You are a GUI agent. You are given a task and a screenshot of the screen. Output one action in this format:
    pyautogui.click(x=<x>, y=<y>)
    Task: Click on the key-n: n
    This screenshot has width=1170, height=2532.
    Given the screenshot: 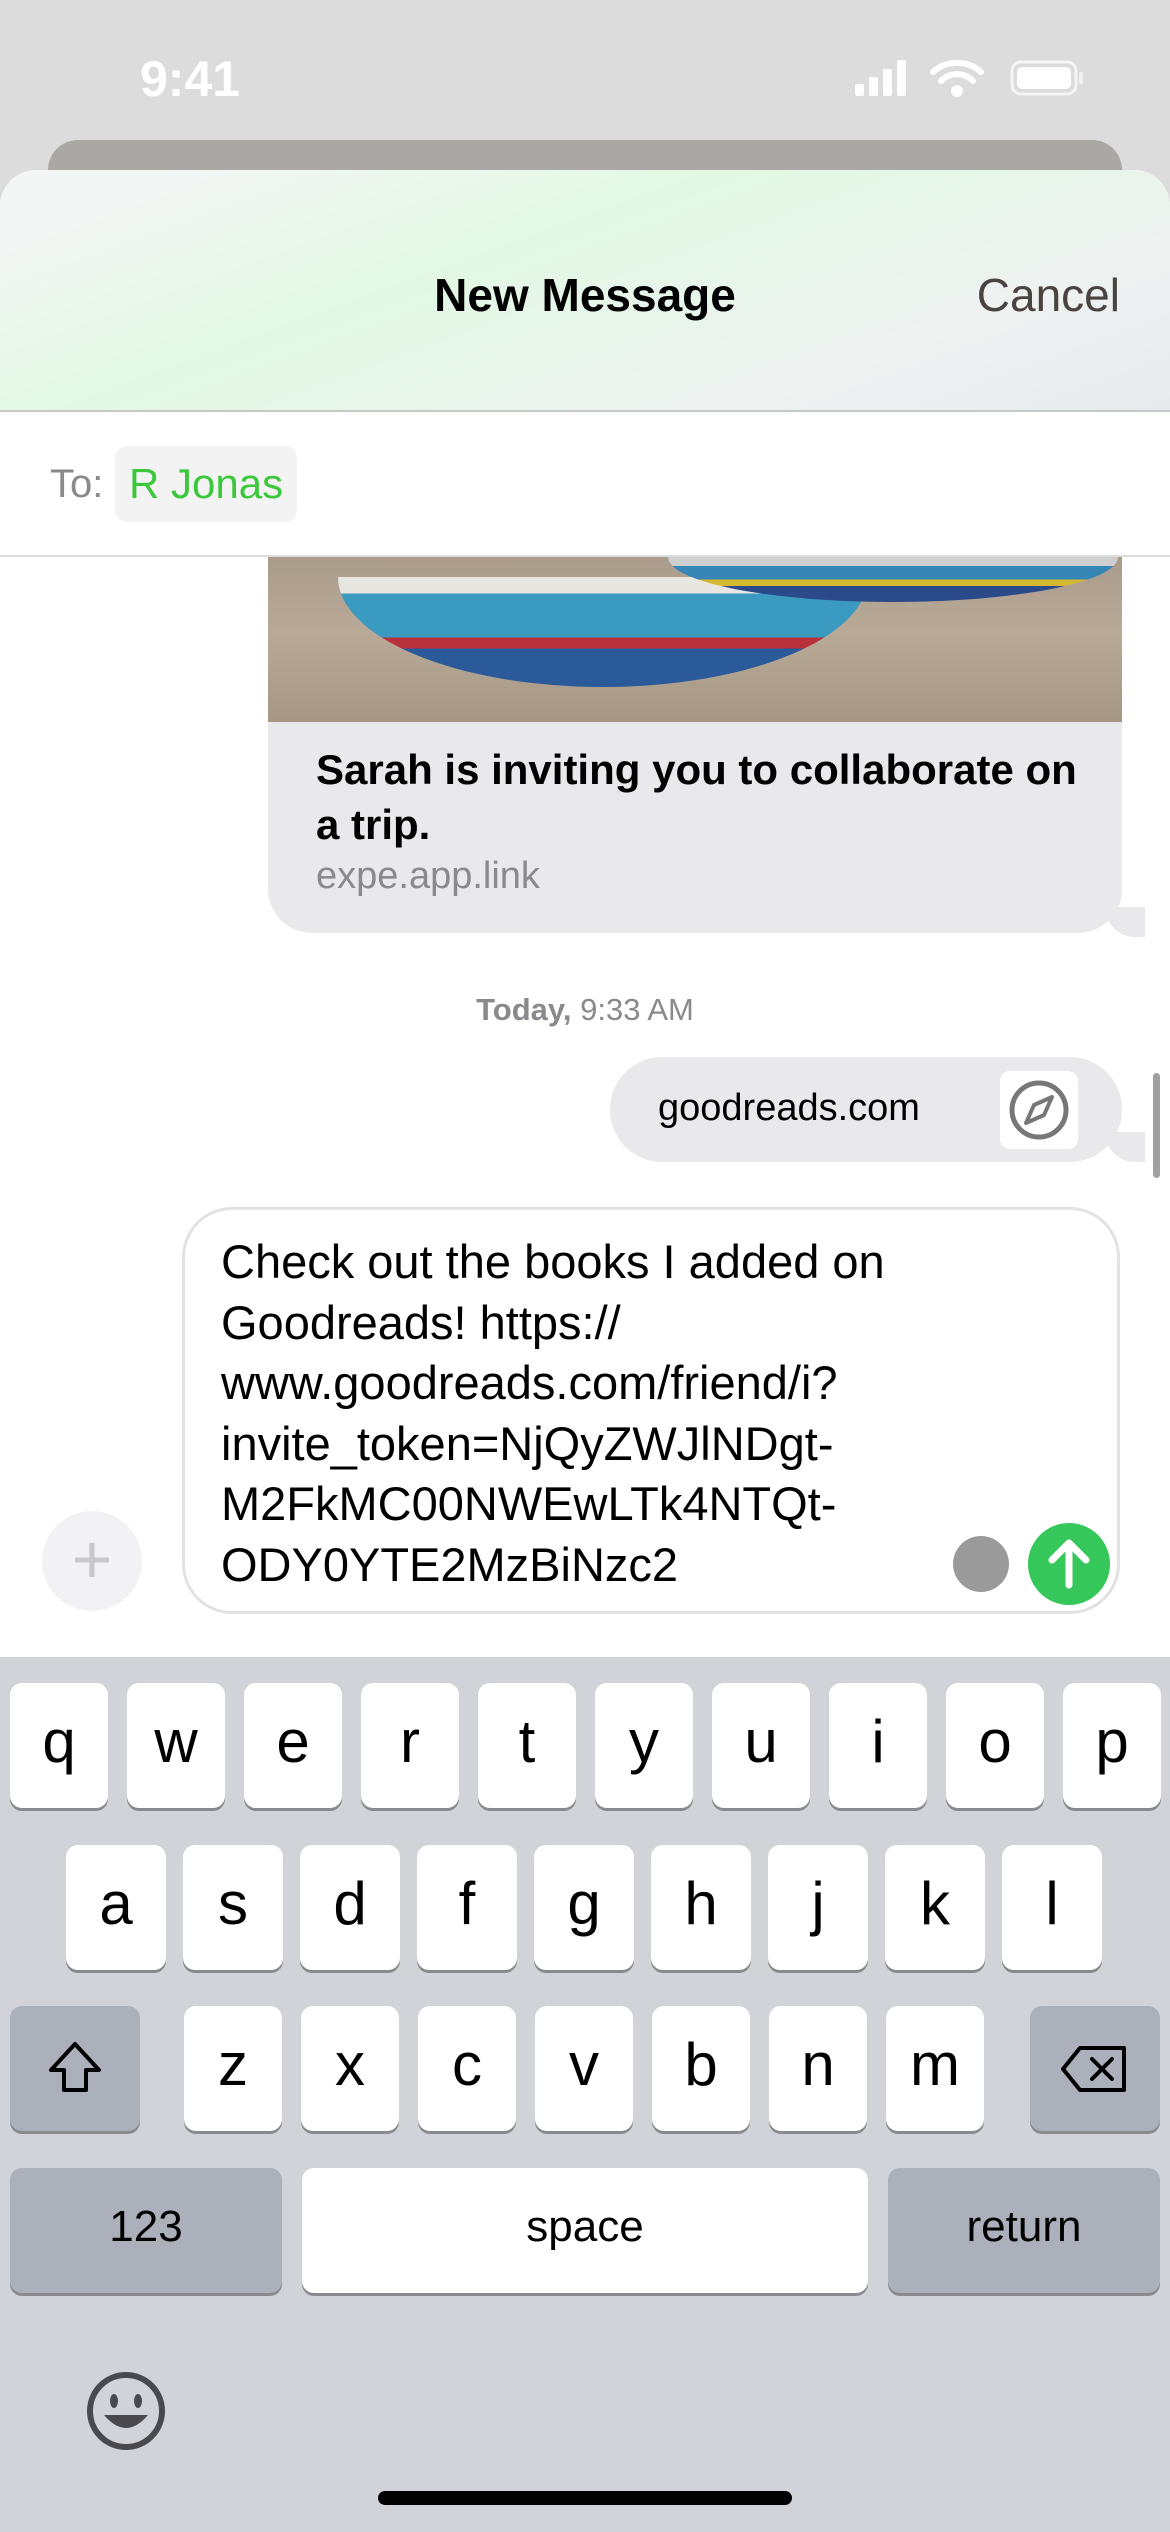 What is the action you would take?
    pyautogui.click(x=818, y=2068)
    